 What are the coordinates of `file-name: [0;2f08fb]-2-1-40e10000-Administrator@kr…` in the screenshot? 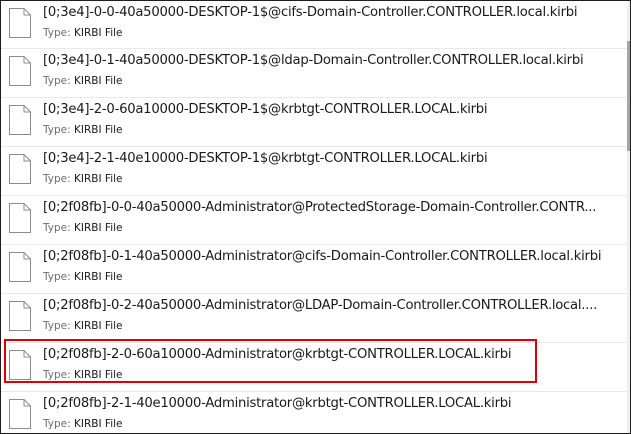 It's located at (277, 403).